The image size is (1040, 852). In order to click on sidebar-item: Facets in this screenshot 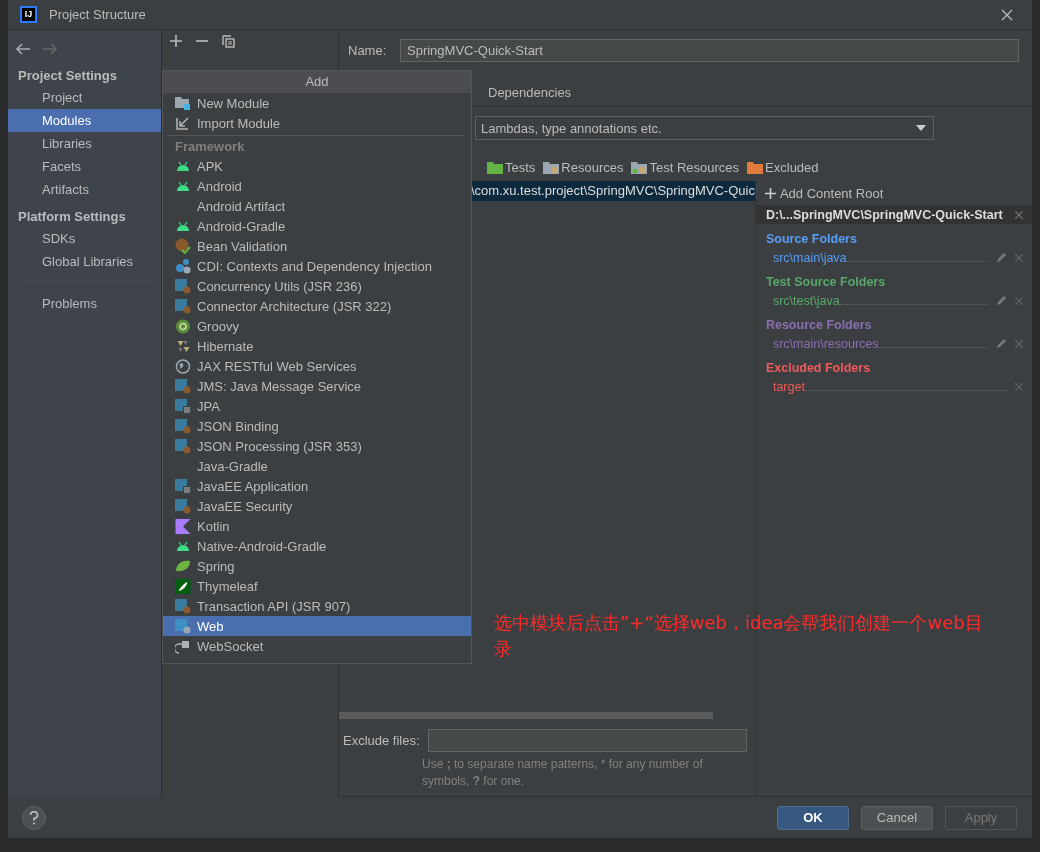, I will do `click(84, 166)`.